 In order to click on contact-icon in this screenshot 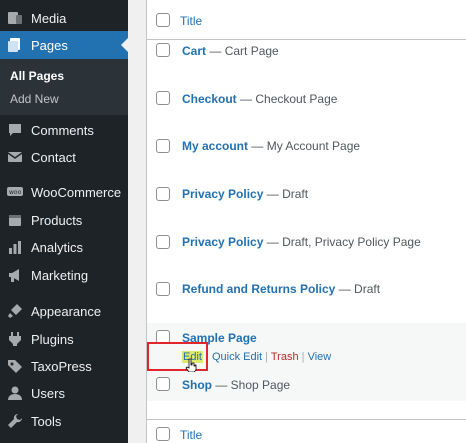, I will do `click(15, 157)`.